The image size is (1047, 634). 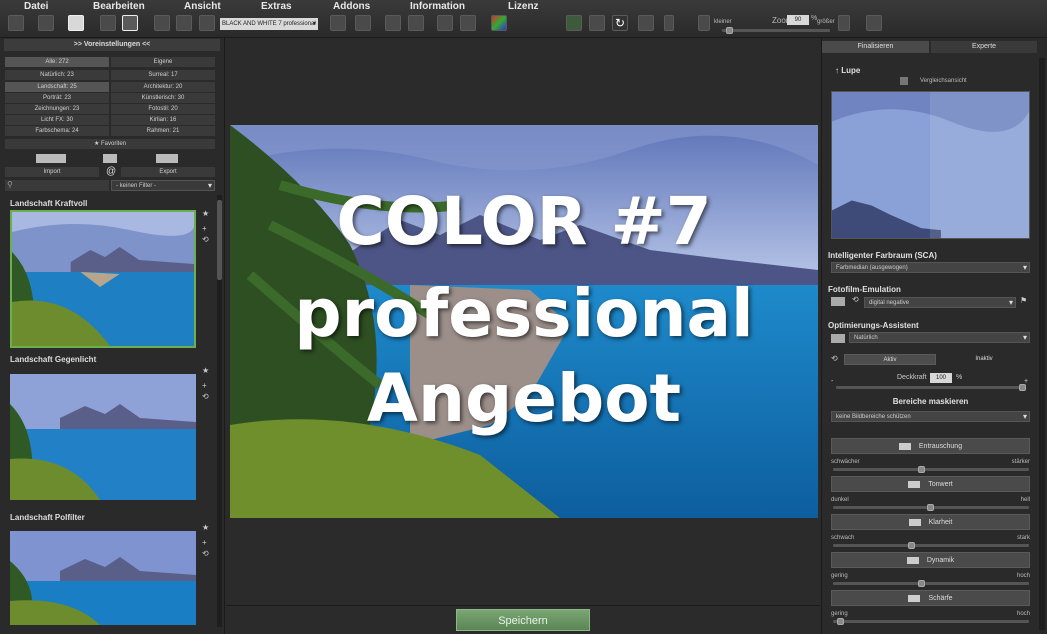 I want to click on refresh-icon-2: ⟲, so click(x=205, y=396).